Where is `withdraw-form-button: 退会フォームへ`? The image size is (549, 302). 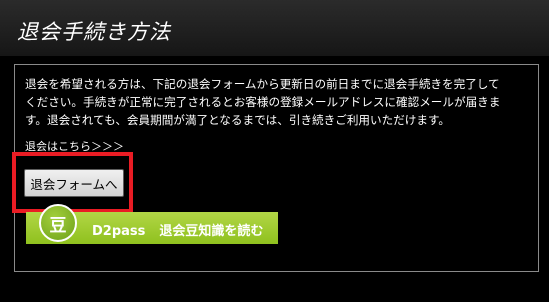
withdraw-form-button: 退会フォームへ is located at coordinates (74, 183).